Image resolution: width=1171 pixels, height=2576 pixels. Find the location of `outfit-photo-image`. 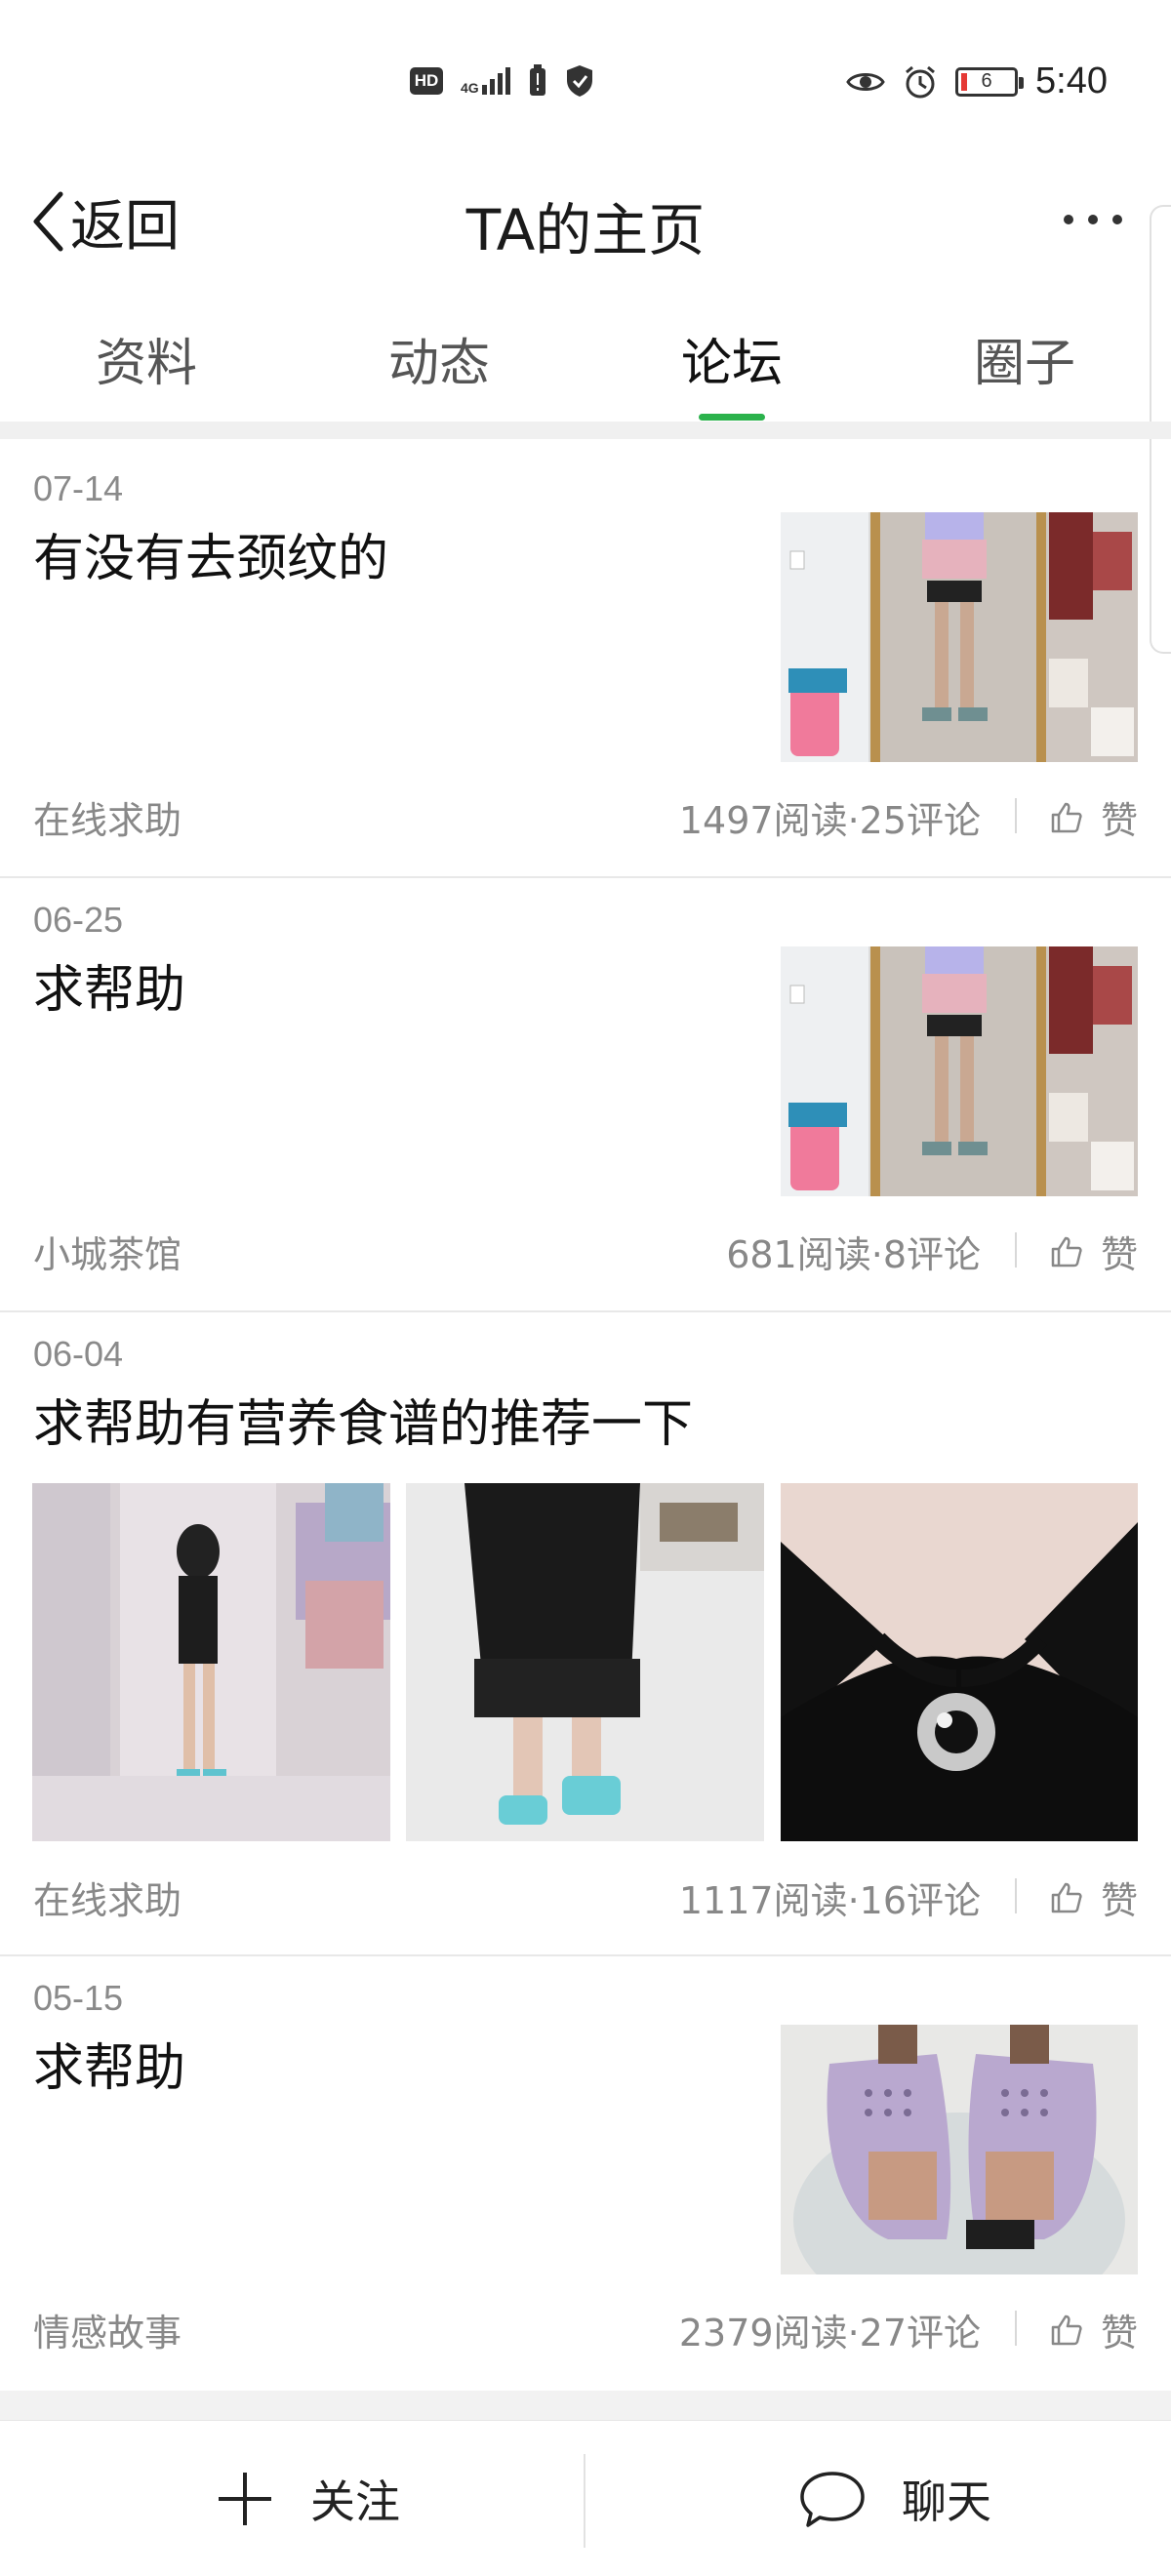

outfit-photo-image is located at coordinates (585, 1662).